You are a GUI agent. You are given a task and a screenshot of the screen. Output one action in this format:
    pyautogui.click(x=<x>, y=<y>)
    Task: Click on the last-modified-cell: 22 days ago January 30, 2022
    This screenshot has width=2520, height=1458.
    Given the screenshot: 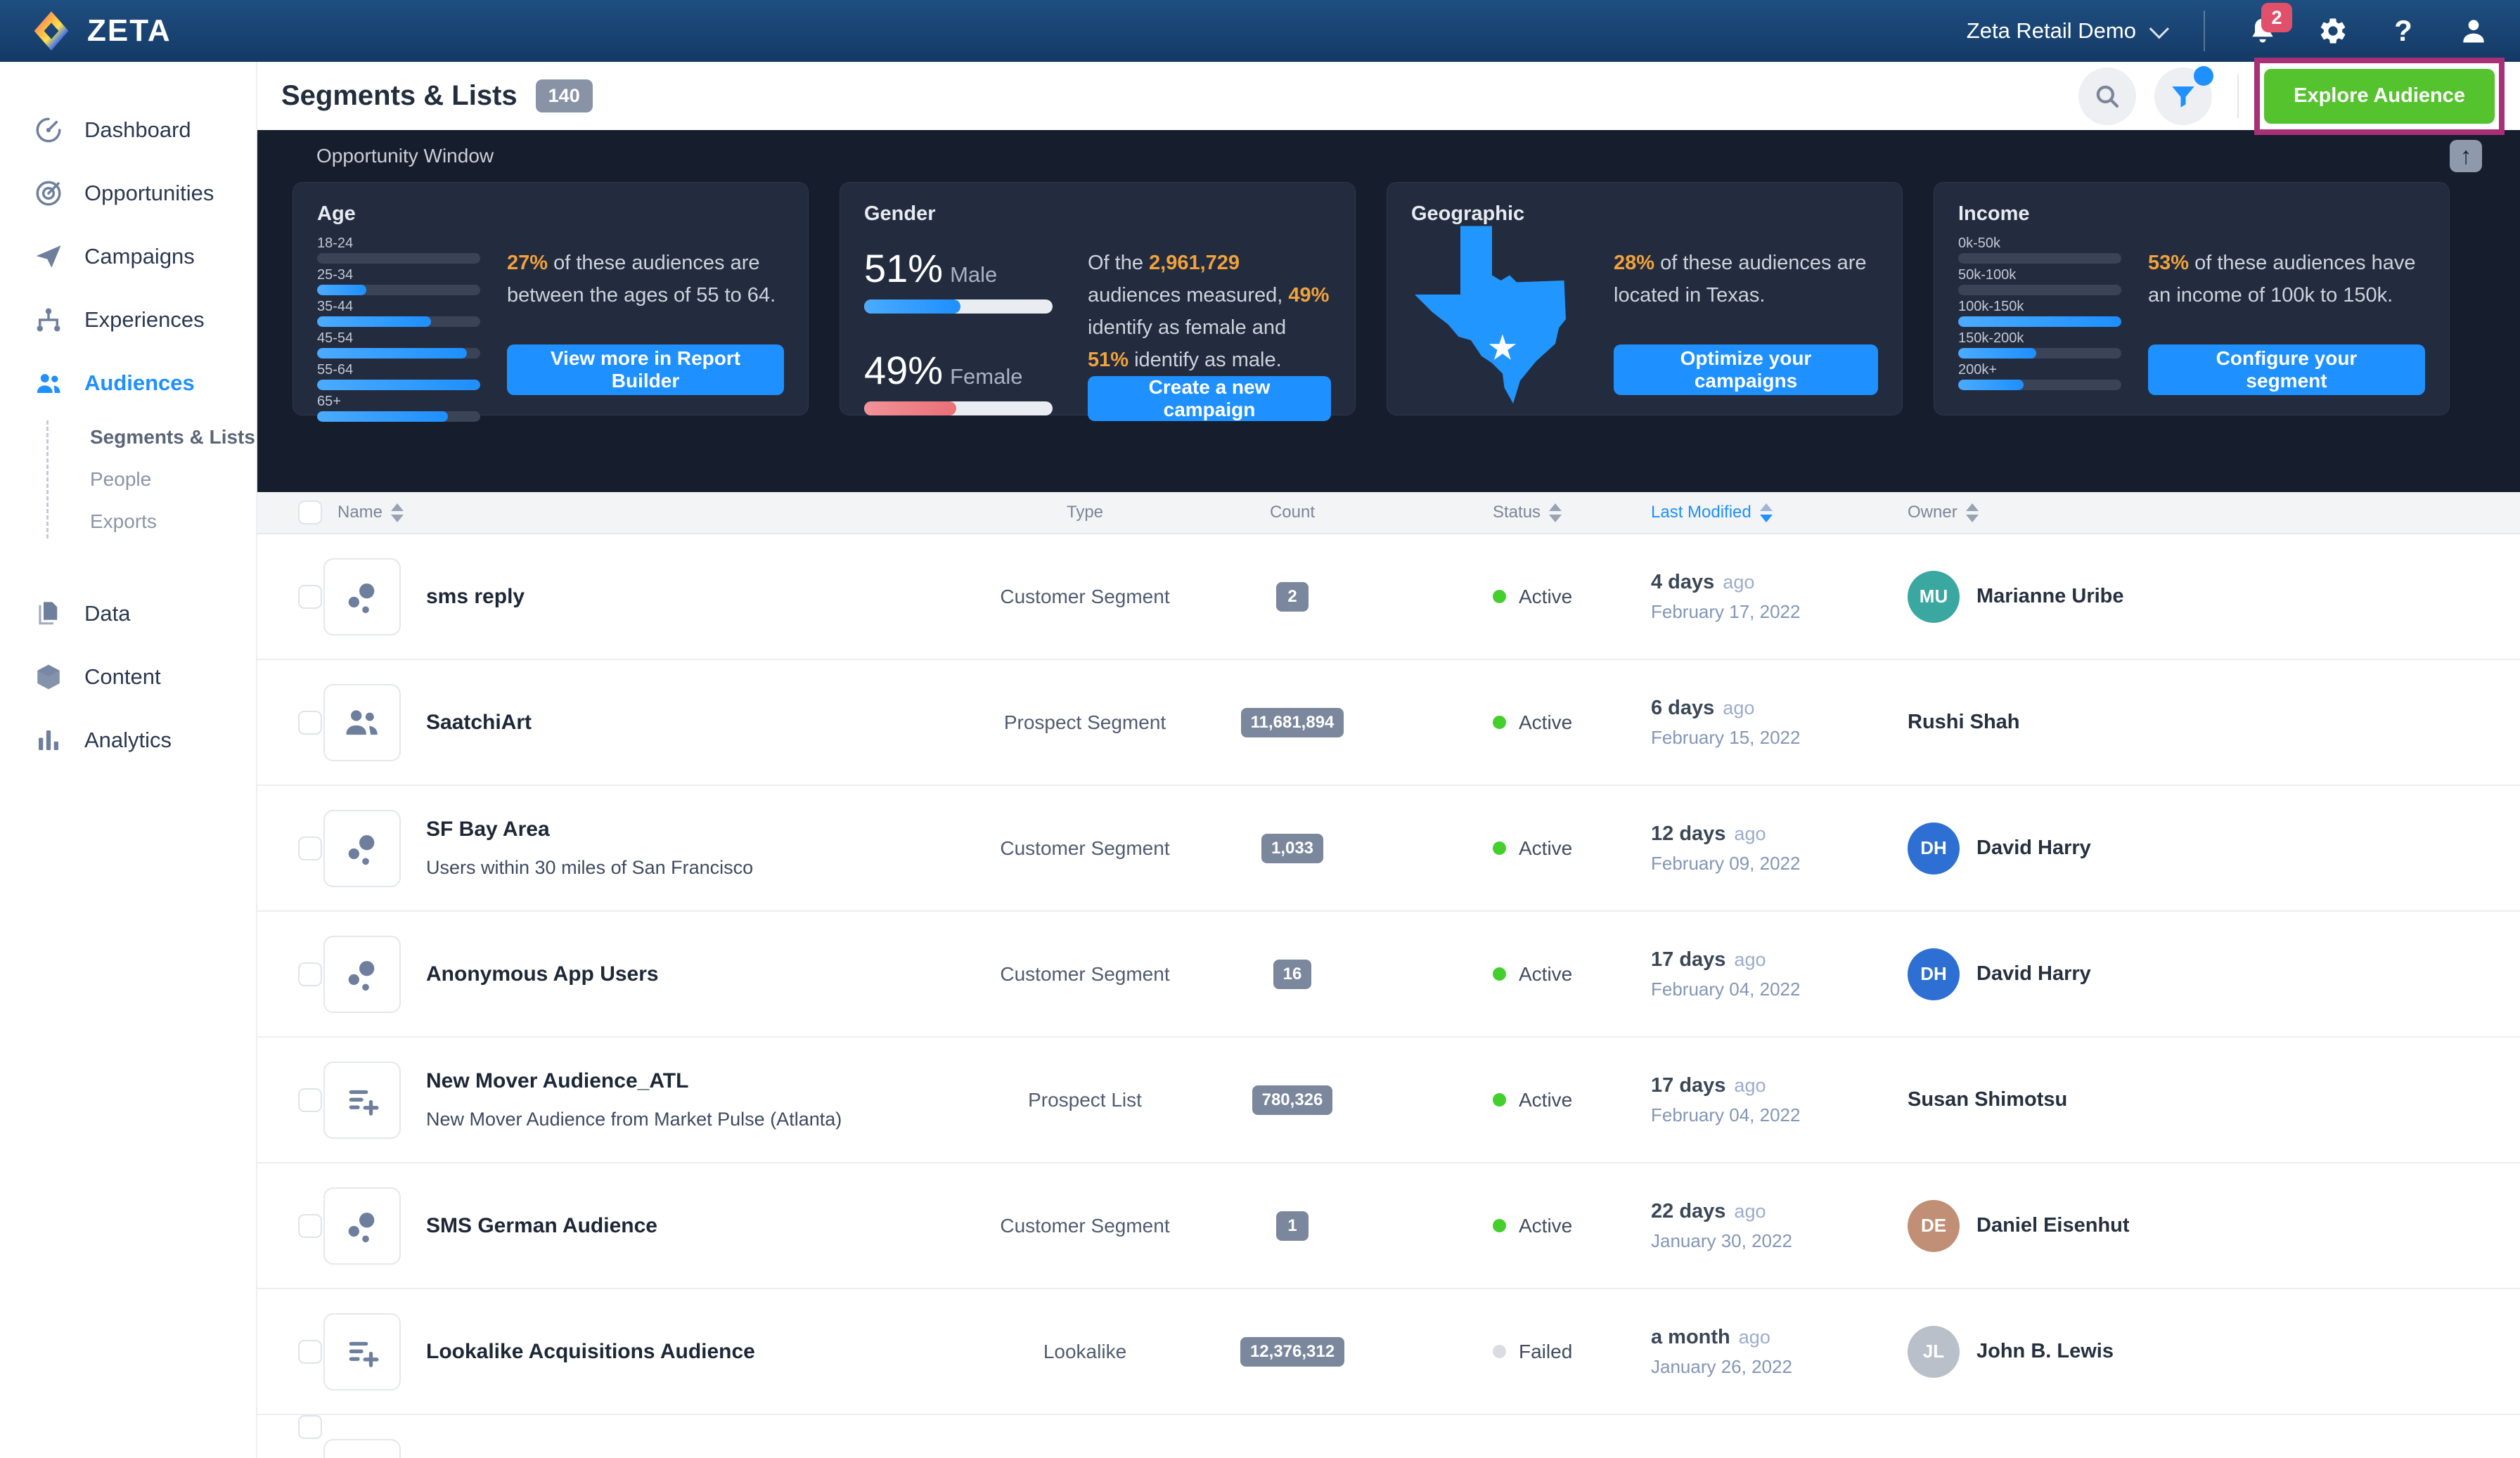 What is the action you would take?
    pyautogui.click(x=1767, y=1226)
    